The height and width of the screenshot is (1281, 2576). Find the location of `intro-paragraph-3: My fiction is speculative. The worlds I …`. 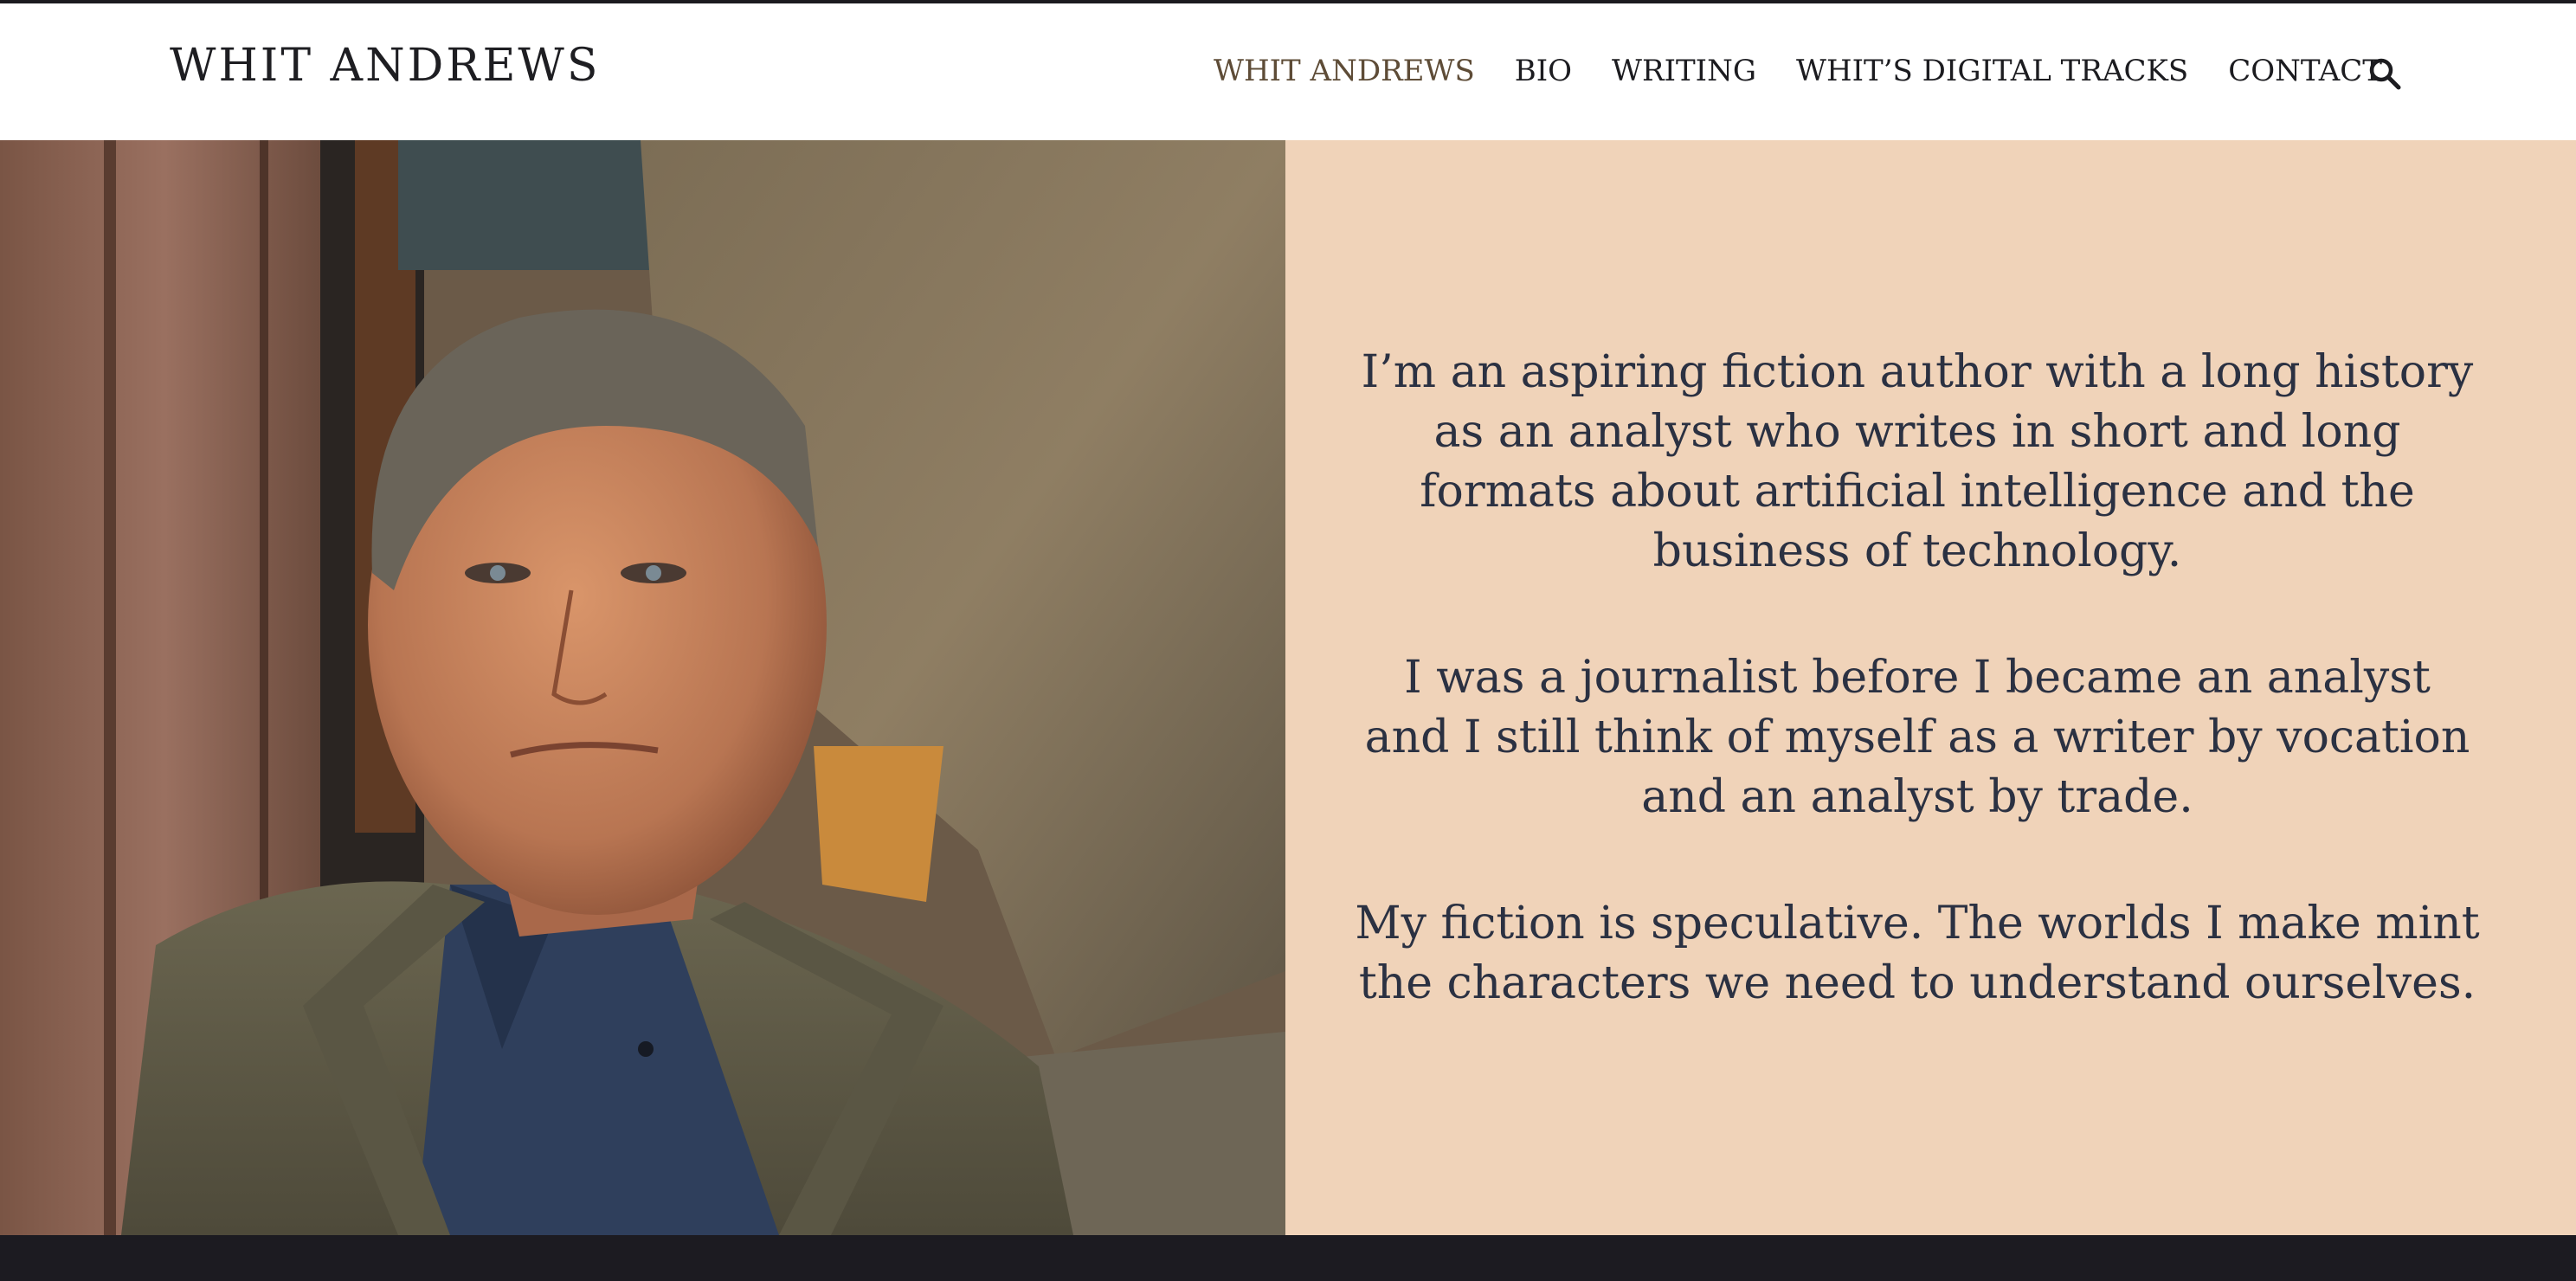

intro-paragraph-3: My fiction is speculative. The worlds I … is located at coordinates (1917, 953).